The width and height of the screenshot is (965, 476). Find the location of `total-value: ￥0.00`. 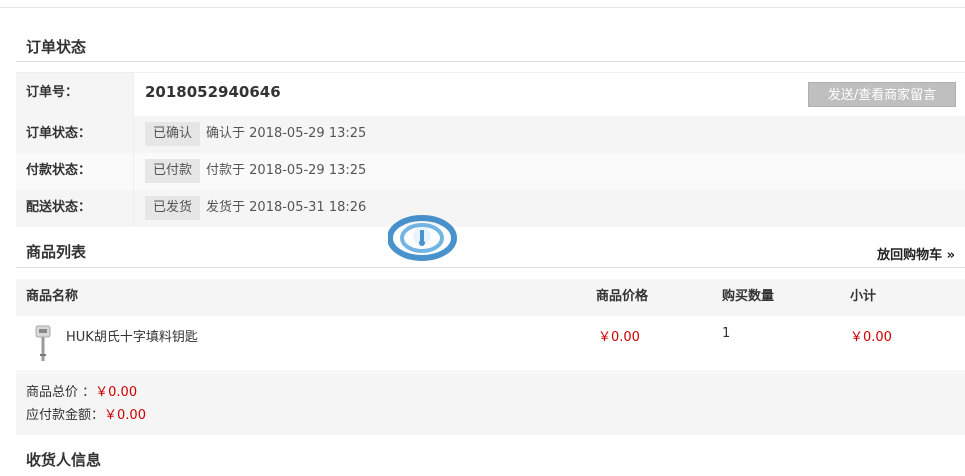

total-value: ￥0.00 is located at coordinates (116, 392).